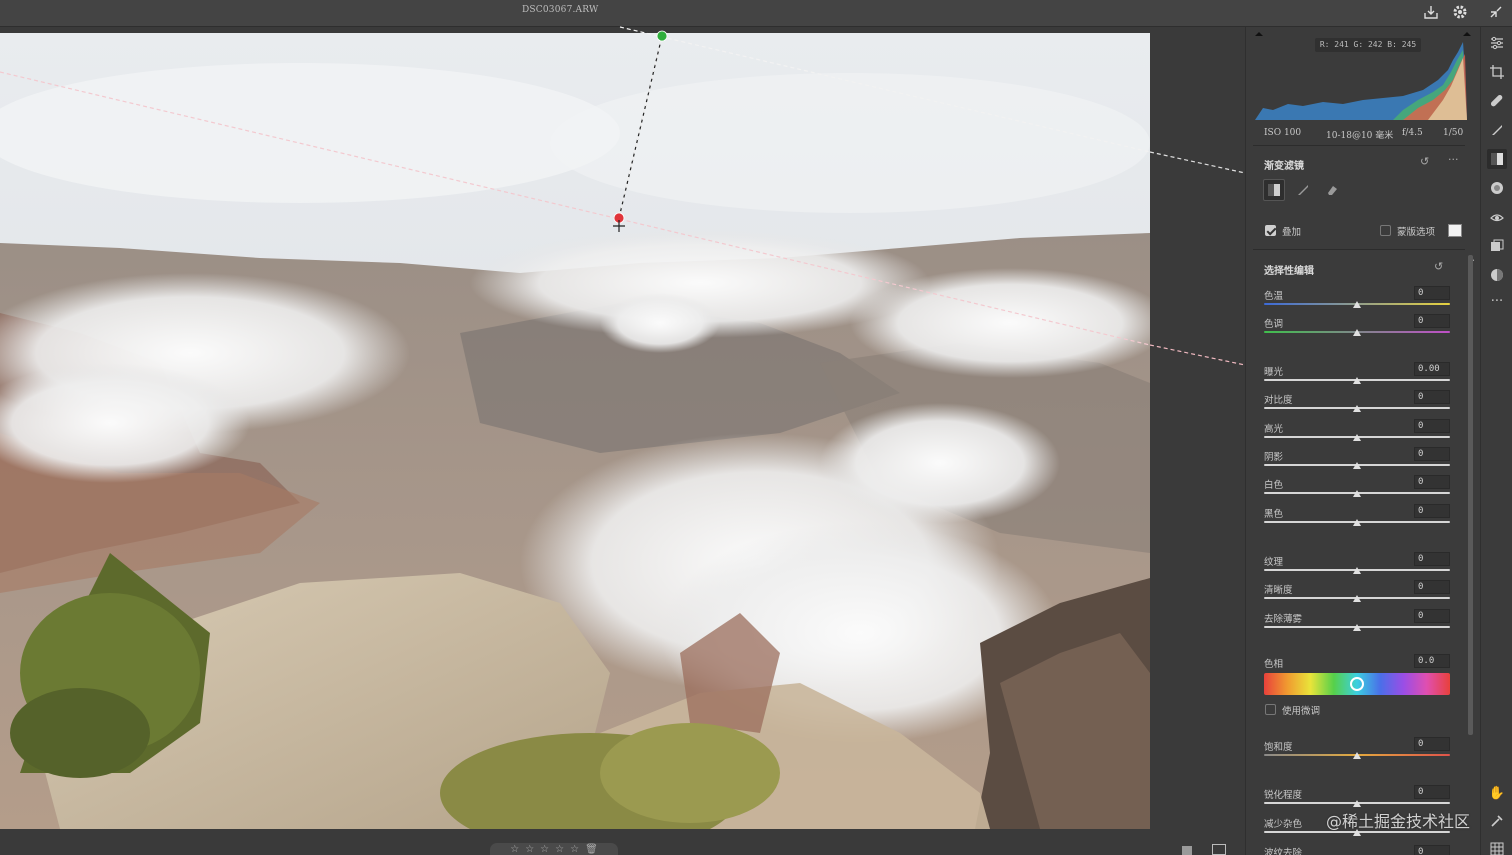 This screenshot has height=855, width=1512. Describe the element at coordinates (1274, 485) in the screenshot. I see `slider-label: 白色` at that location.